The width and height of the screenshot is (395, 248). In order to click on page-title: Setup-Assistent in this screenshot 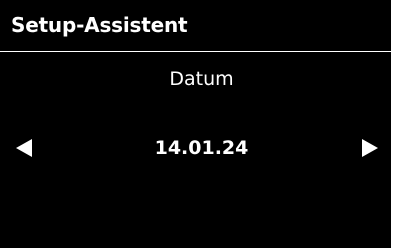, I will do `click(99, 25)`.